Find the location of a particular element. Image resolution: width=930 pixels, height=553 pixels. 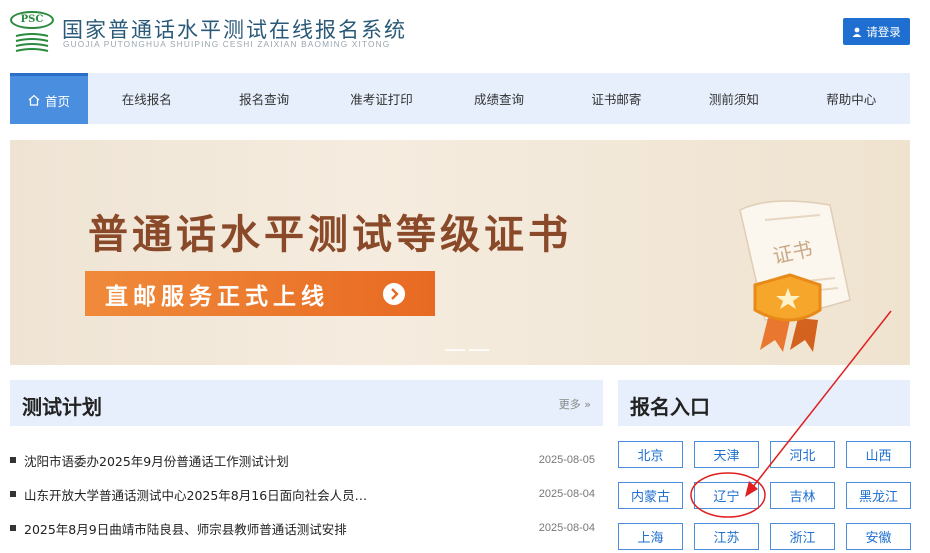

login-label: 请登录 is located at coordinates (883, 31).